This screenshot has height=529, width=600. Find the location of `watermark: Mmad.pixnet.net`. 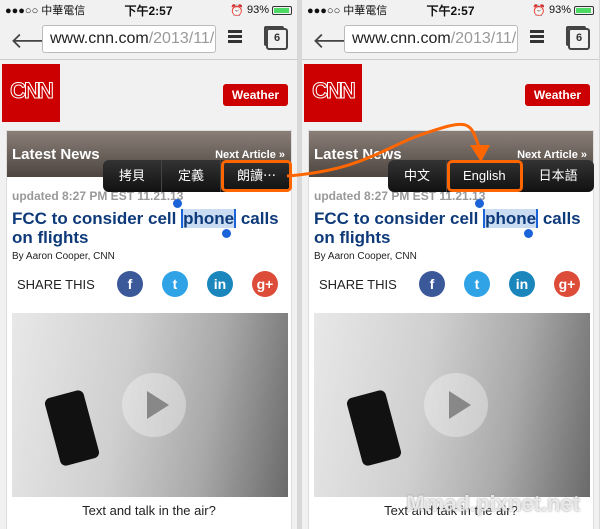

watermark: Mmad.pixnet.net is located at coordinates (493, 503).